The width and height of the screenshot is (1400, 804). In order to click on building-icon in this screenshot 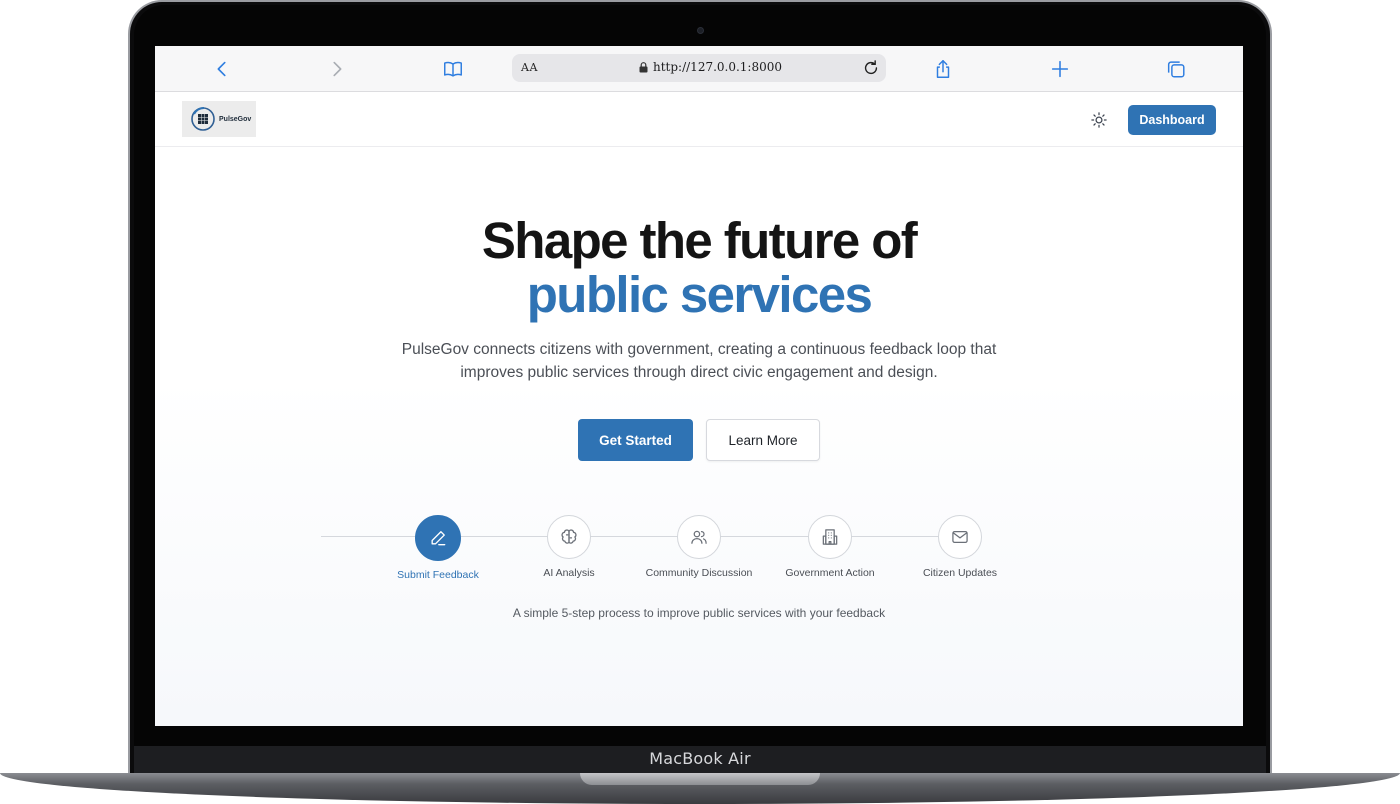, I will do `click(830, 537)`.